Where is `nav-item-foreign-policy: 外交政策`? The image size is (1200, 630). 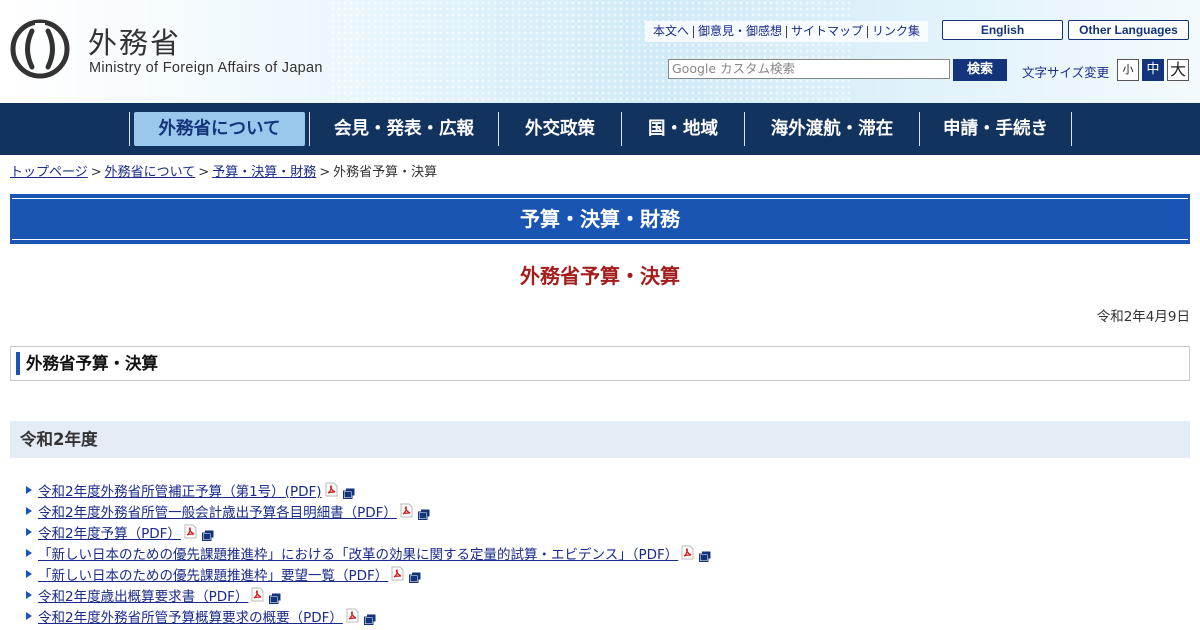 nav-item-foreign-policy: 外交政策 is located at coordinates (560, 129).